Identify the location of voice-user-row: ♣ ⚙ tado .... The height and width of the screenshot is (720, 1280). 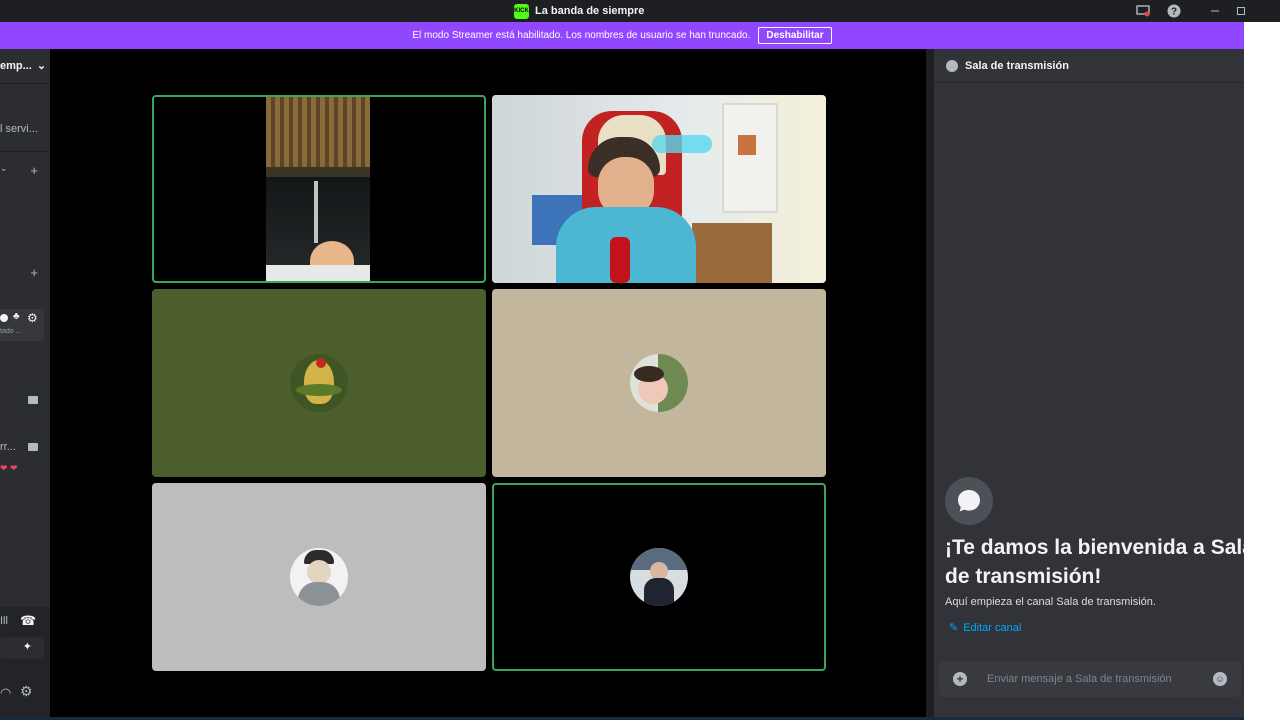
(22, 325).